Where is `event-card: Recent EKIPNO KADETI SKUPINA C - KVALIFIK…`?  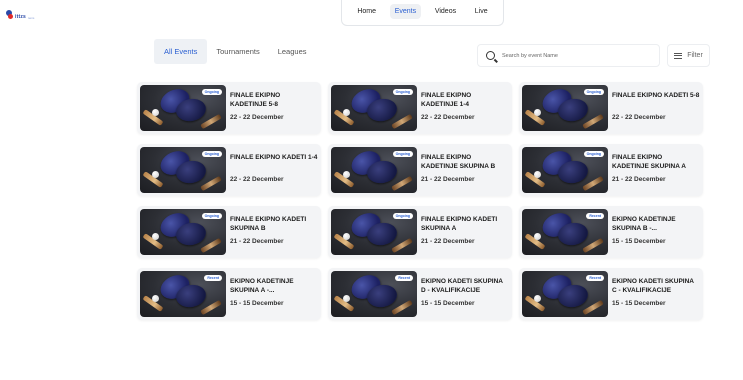 event-card: Recent EKIPNO KADETI SKUPINA C - KVALIFIK… is located at coordinates (611, 294).